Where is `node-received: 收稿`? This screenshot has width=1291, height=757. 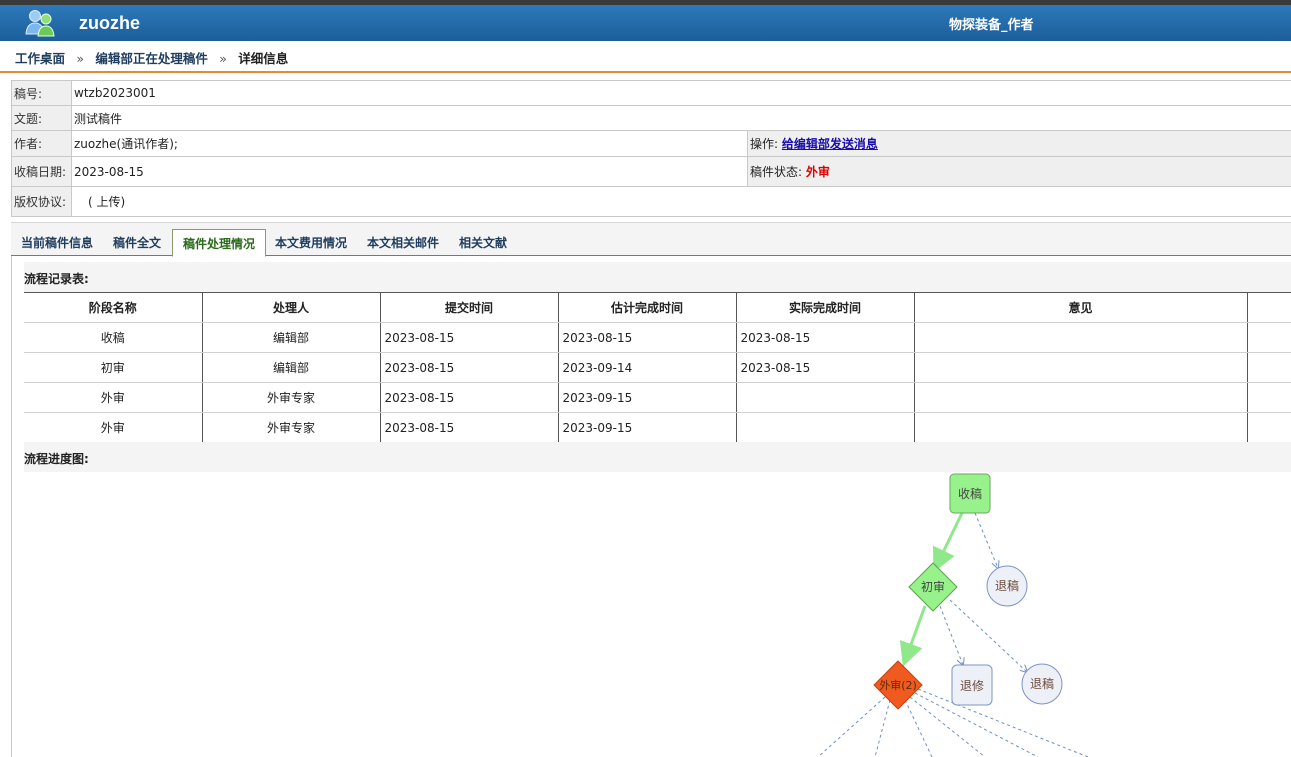 node-received: 收稿 is located at coordinates (970, 493).